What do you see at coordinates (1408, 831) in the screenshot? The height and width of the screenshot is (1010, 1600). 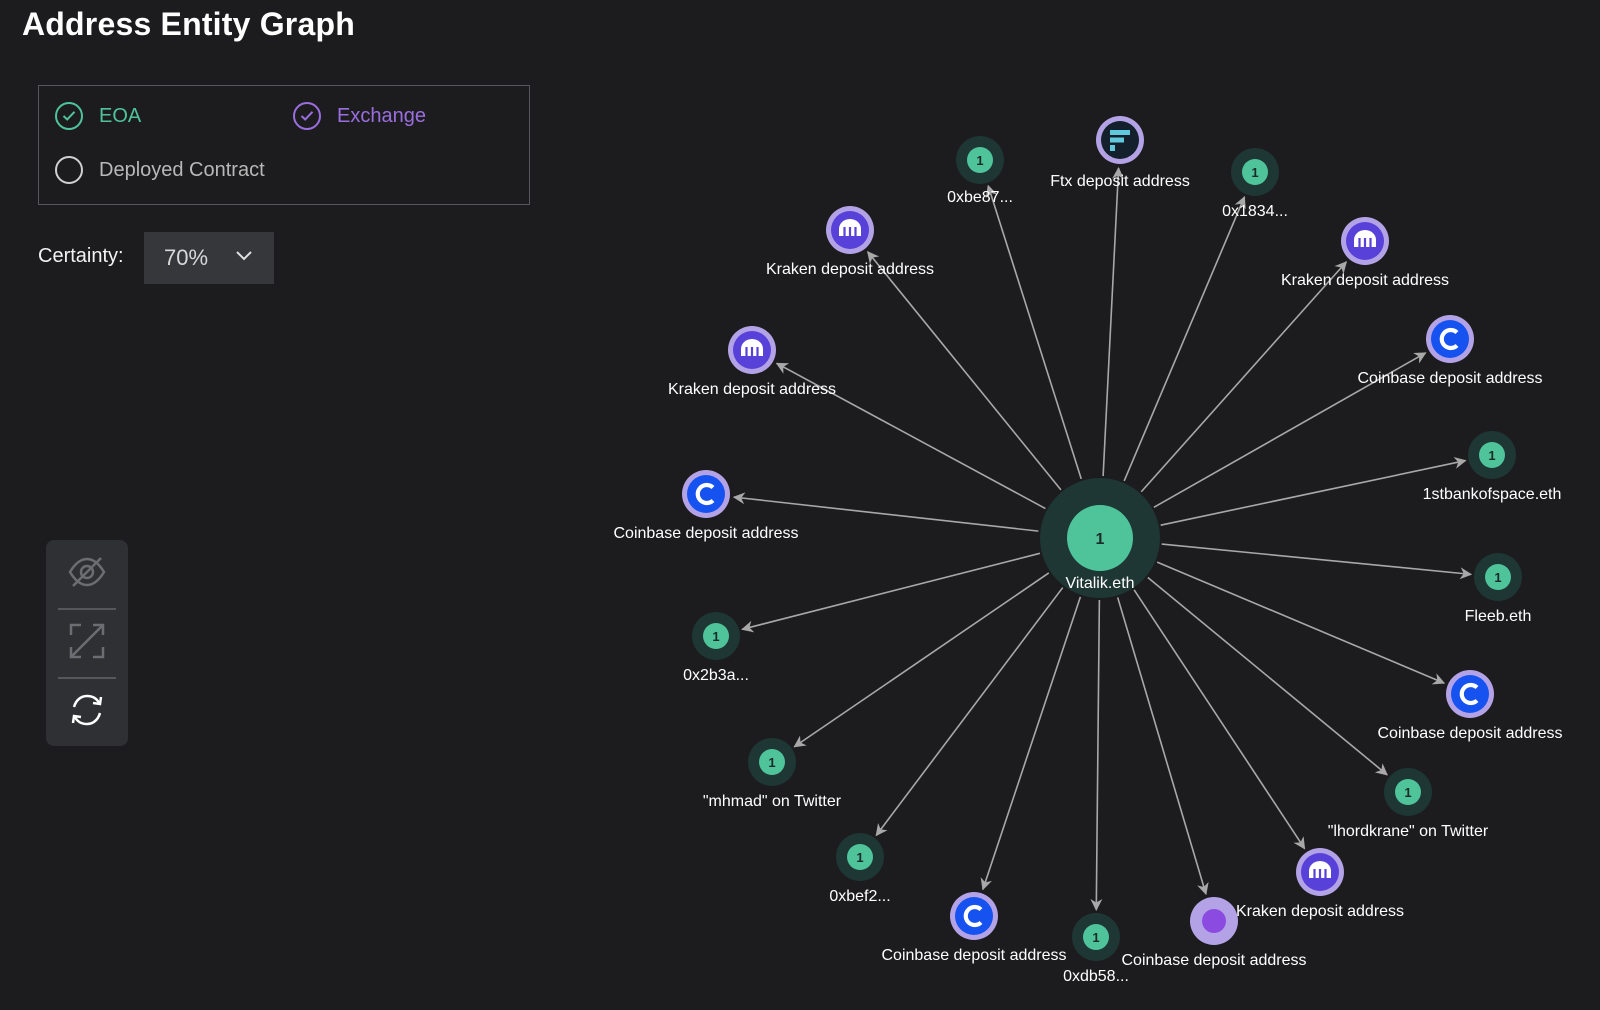 I see `node-label: "lhordkrane" on Twitter` at bounding box center [1408, 831].